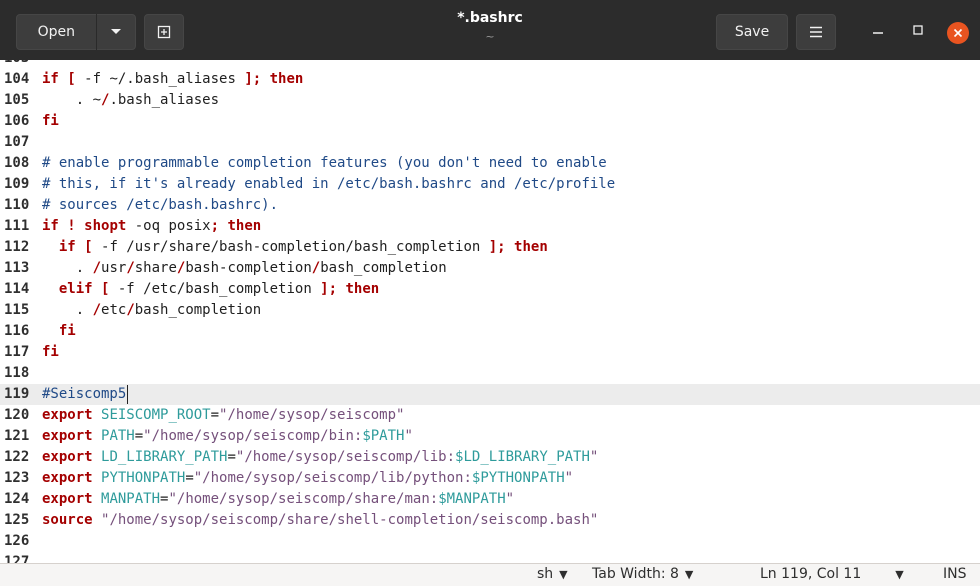 The image size is (980, 586). I want to click on hamburger-menu-icon, so click(816, 32).